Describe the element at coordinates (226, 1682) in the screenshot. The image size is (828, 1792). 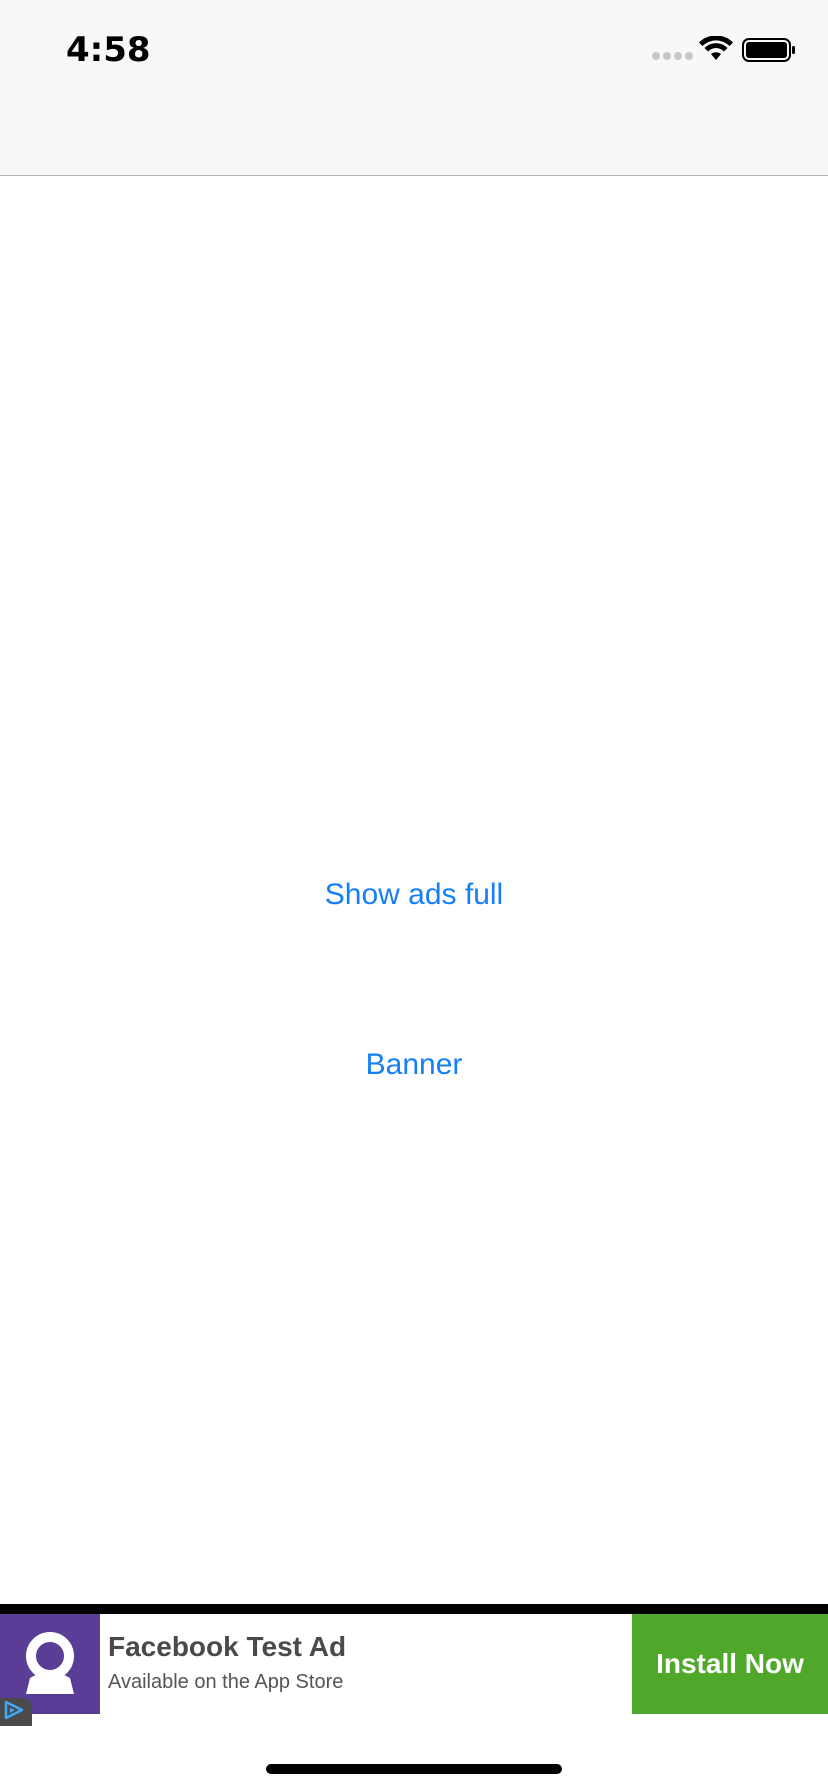
I see `ad-subtitle: Available on the App Store` at that location.